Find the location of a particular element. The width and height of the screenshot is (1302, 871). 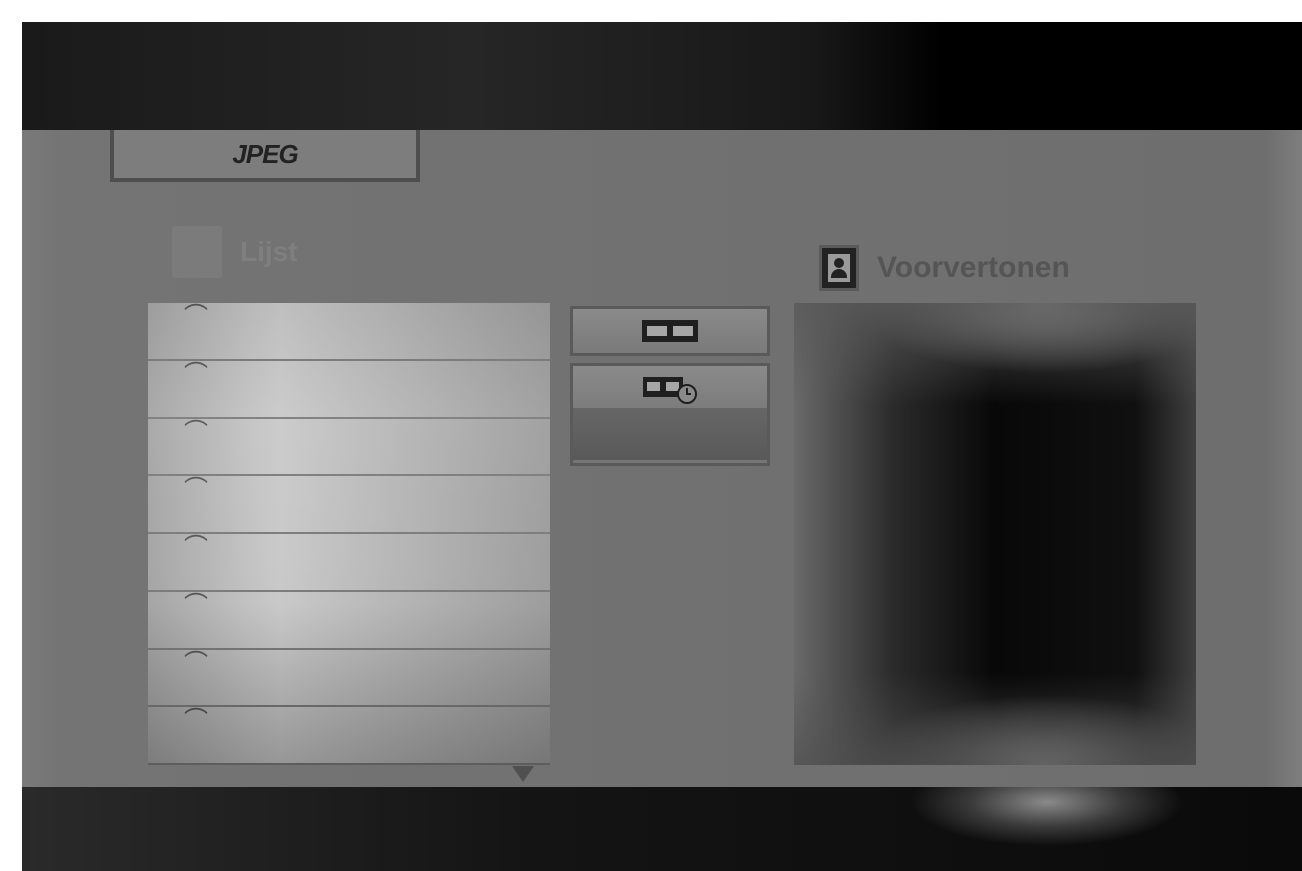

list-icon is located at coordinates (198, 252).